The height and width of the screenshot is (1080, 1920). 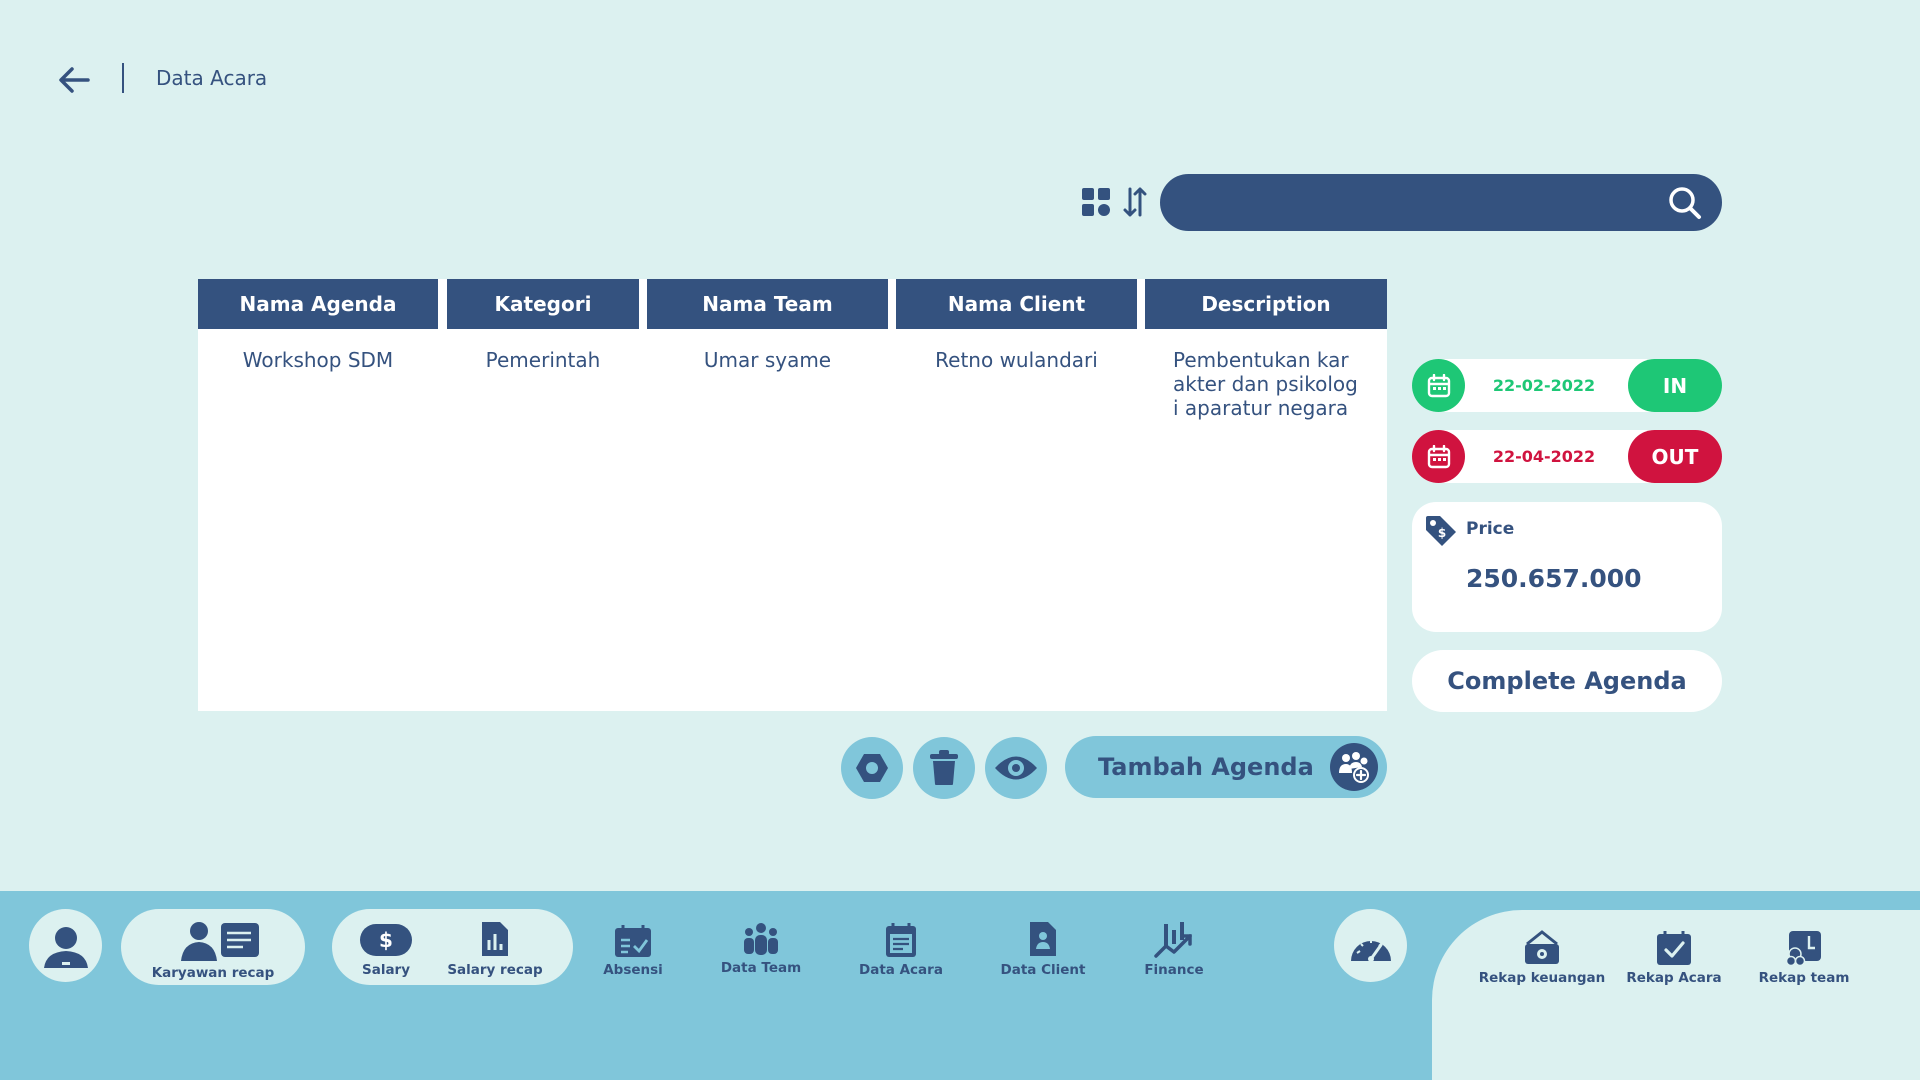 I want to click on price-card: $ Price 250.657.000, so click(x=1567, y=567).